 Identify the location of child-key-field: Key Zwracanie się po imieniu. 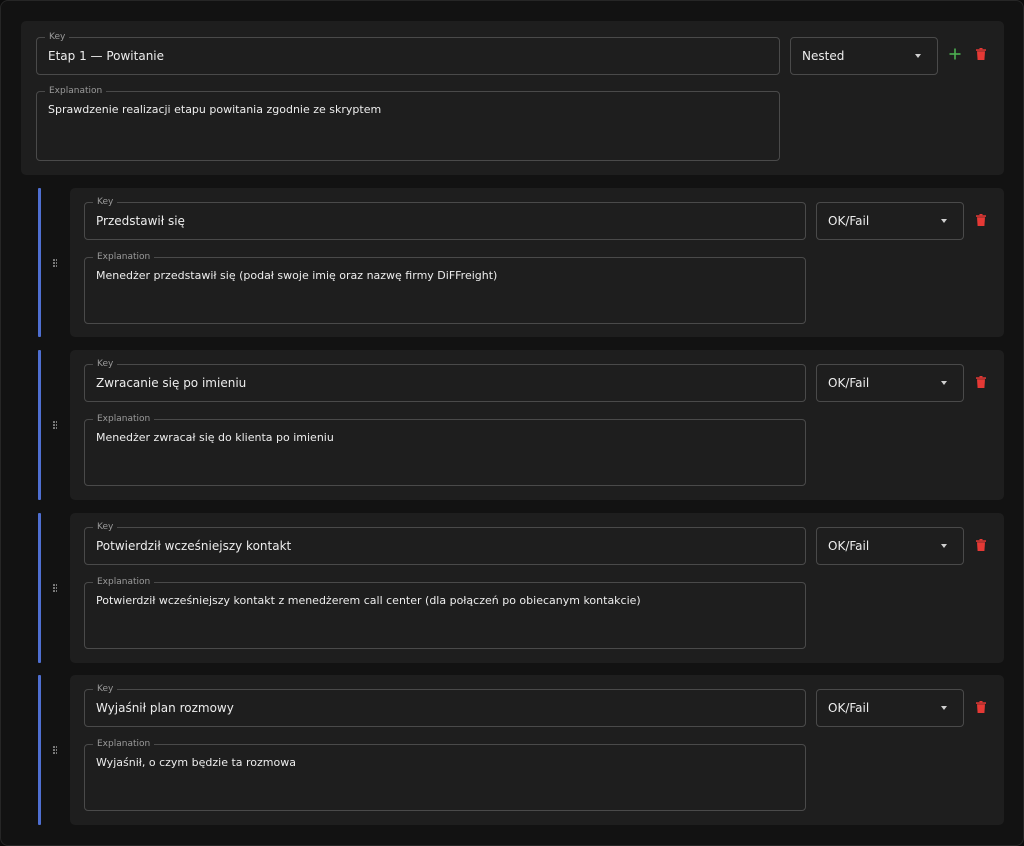
(445, 380).